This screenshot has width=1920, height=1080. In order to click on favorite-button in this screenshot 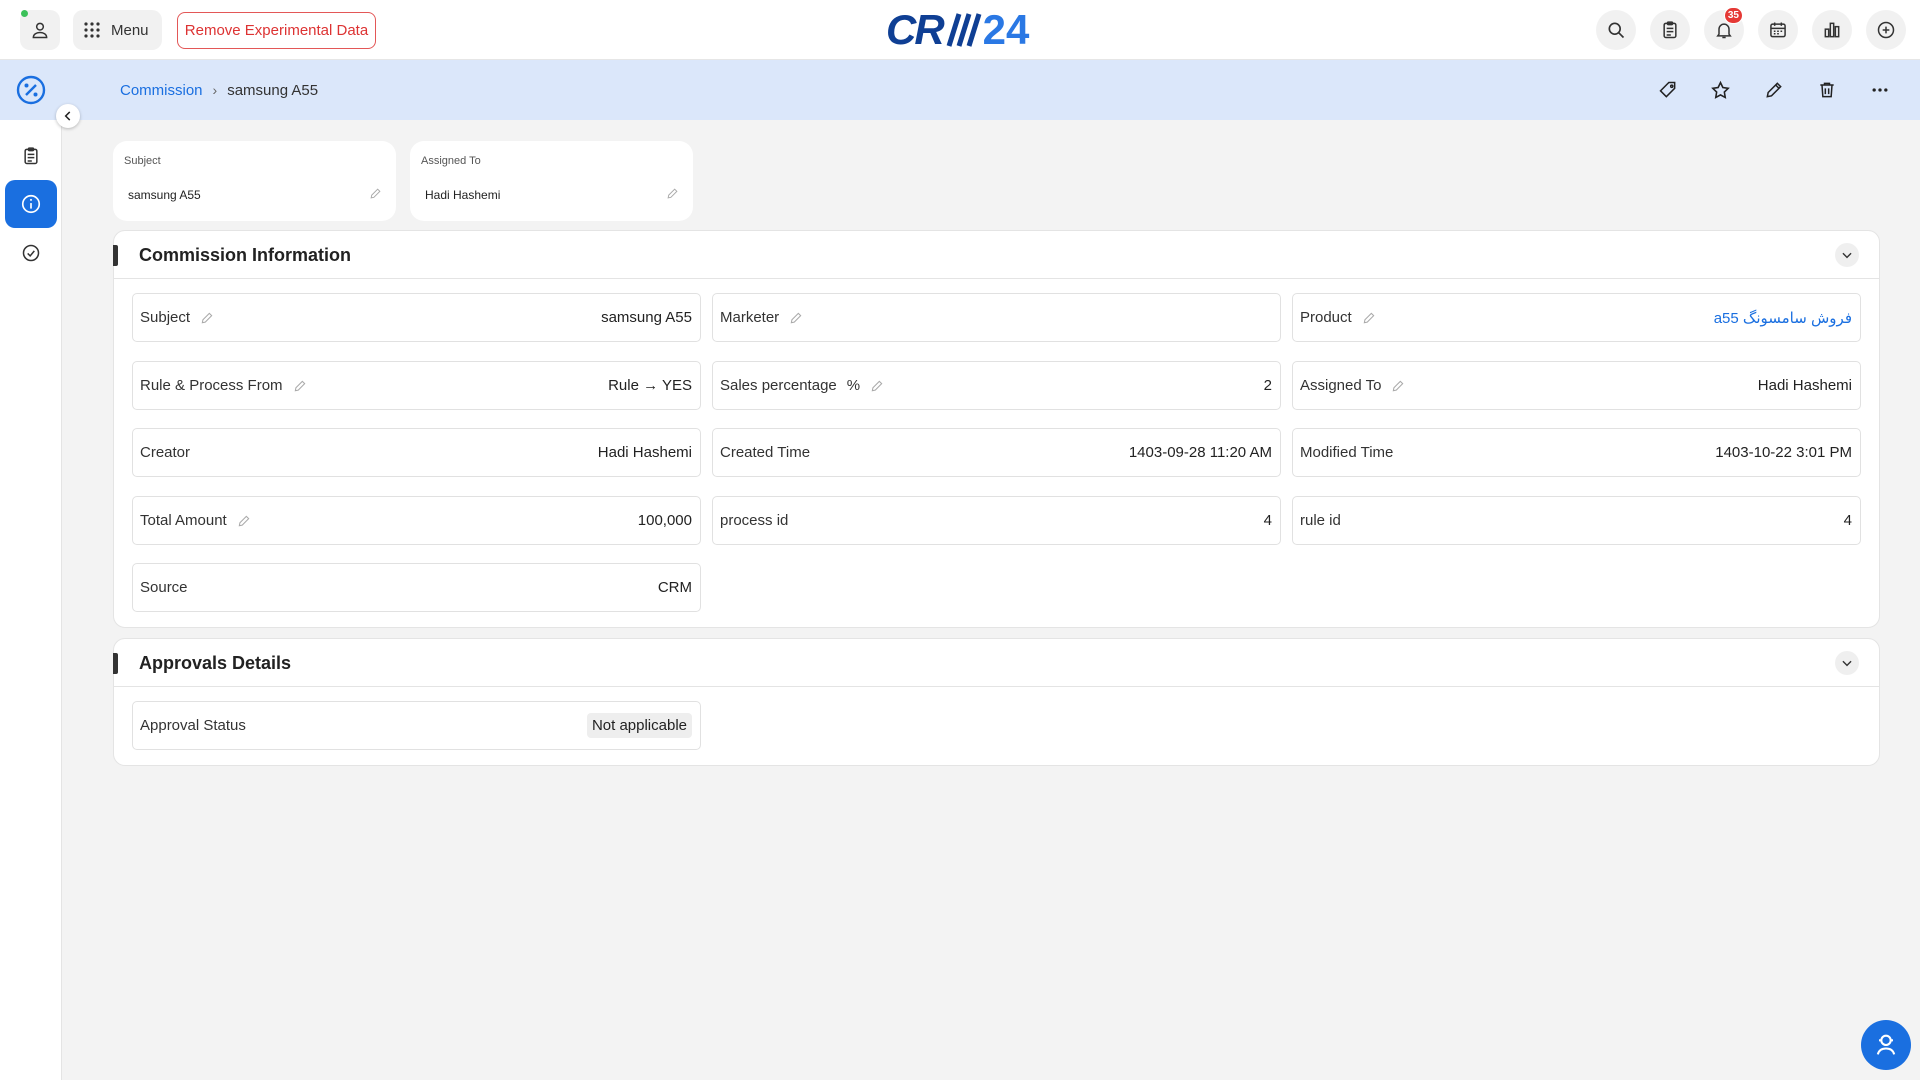, I will do `click(1720, 90)`.